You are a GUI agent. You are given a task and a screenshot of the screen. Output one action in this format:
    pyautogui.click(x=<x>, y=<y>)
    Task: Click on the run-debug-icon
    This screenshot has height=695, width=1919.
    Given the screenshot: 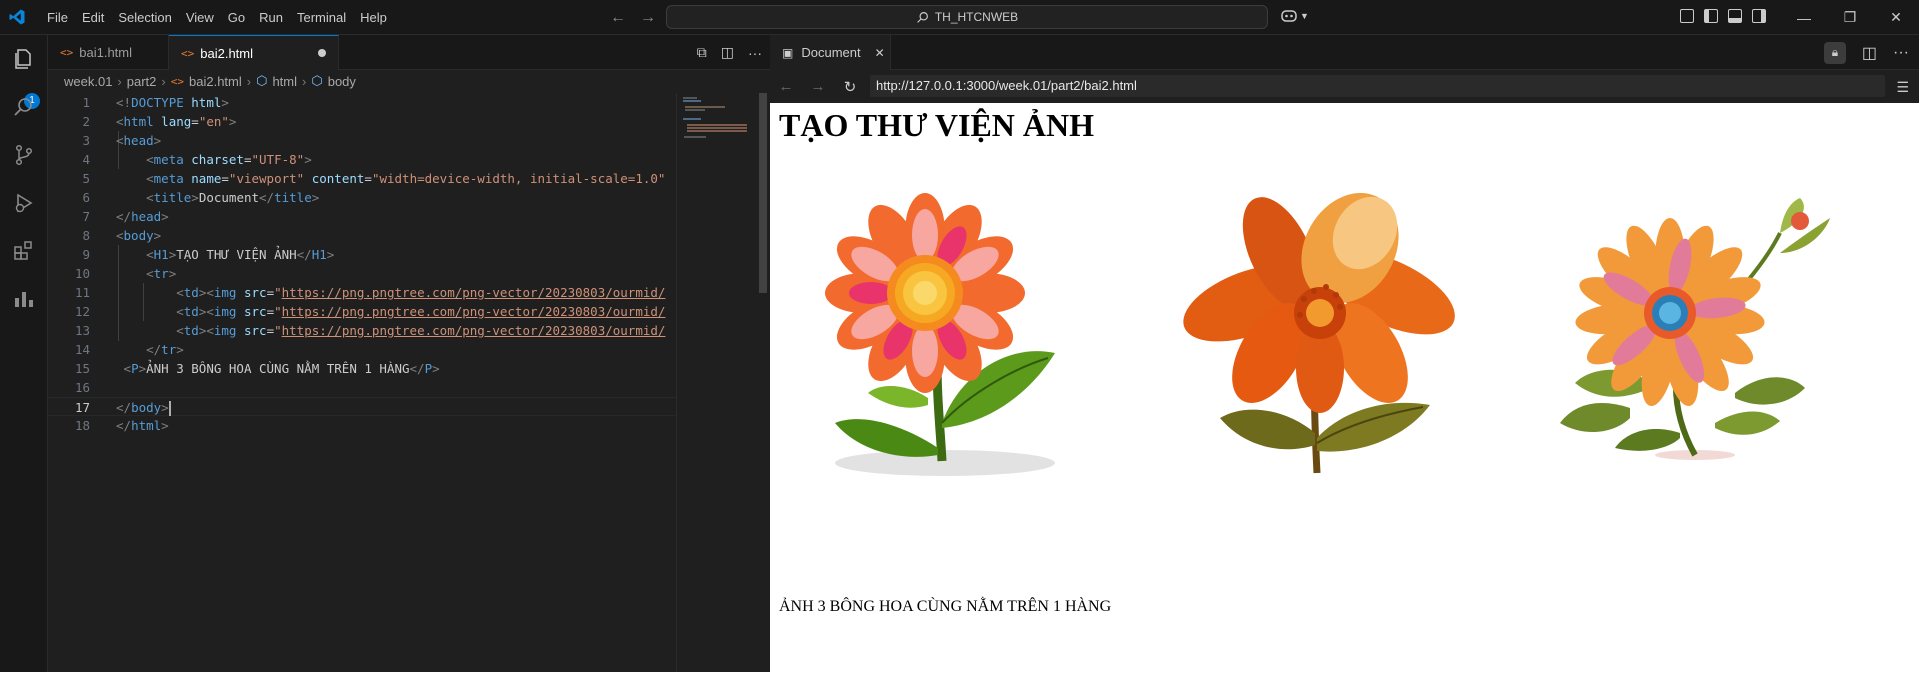 What is the action you would take?
    pyautogui.click(x=24, y=203)
    